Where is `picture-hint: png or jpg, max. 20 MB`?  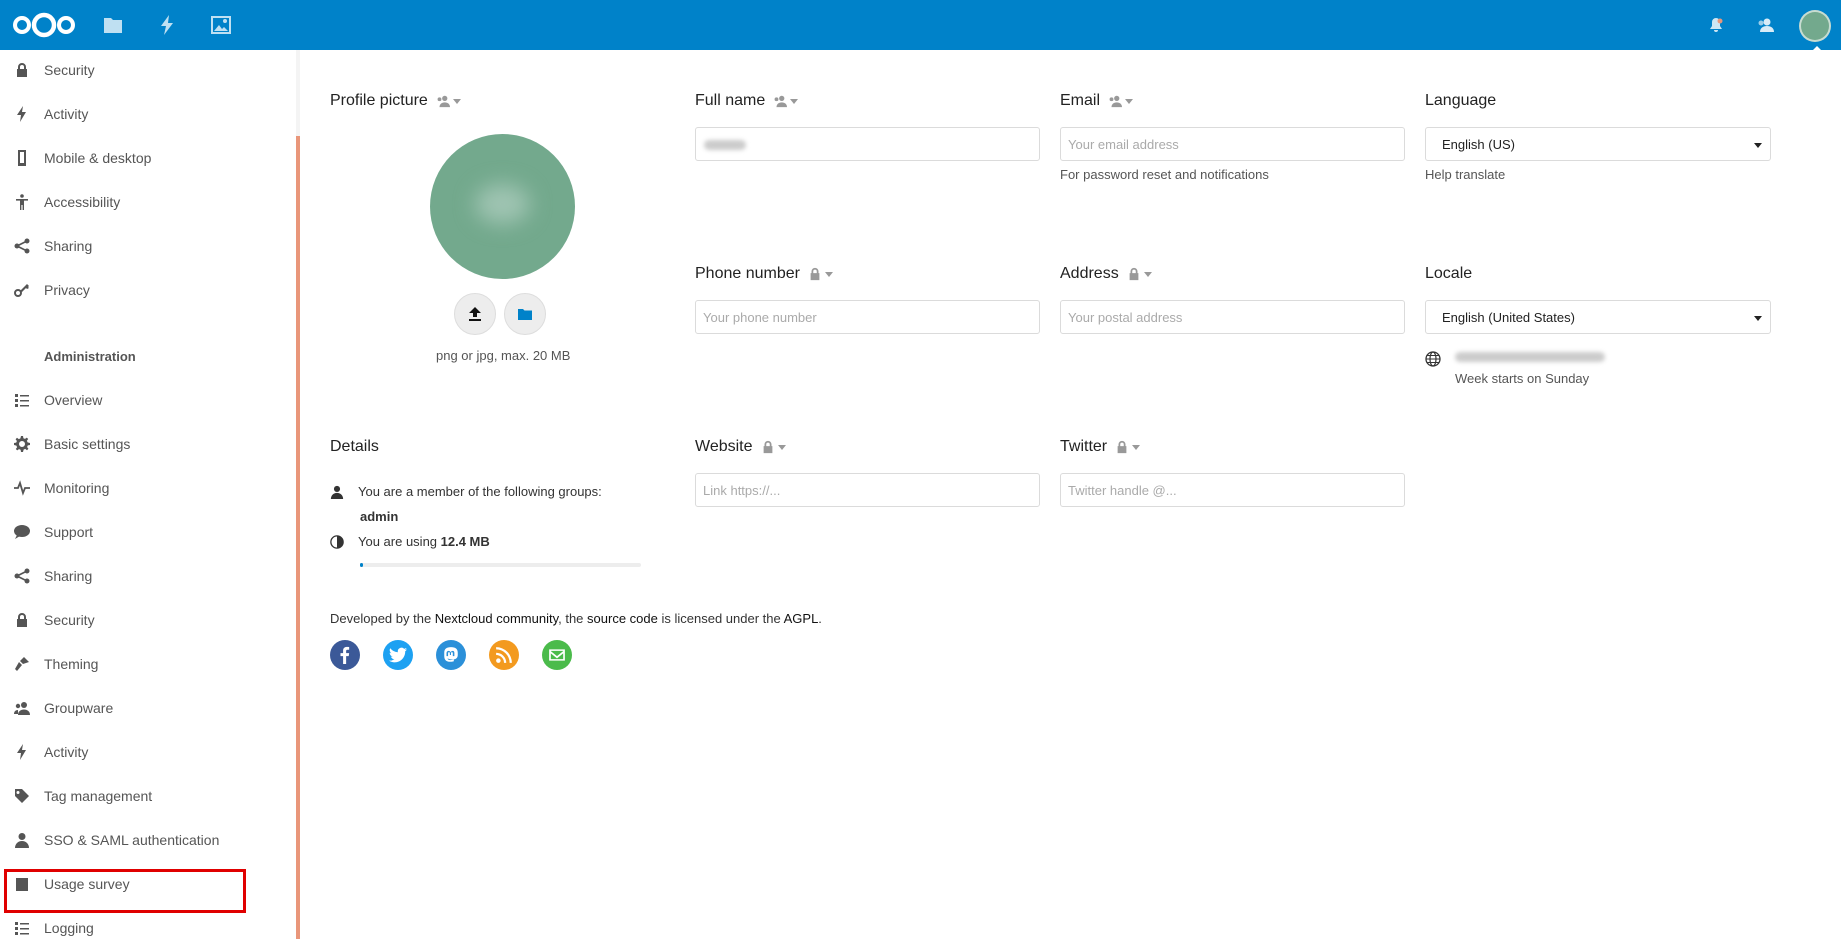
picture-hint: png or jpg, max. 20 MB is located at coordinates (503, 355).